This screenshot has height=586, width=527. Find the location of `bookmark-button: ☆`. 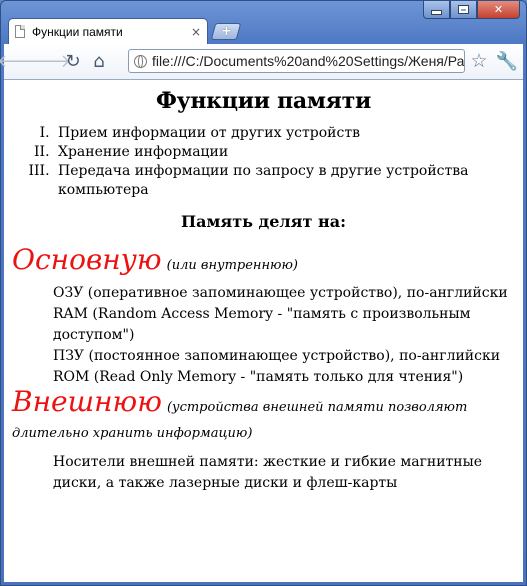

bookmark-button: ☆ is located at coordinates (479, 61).